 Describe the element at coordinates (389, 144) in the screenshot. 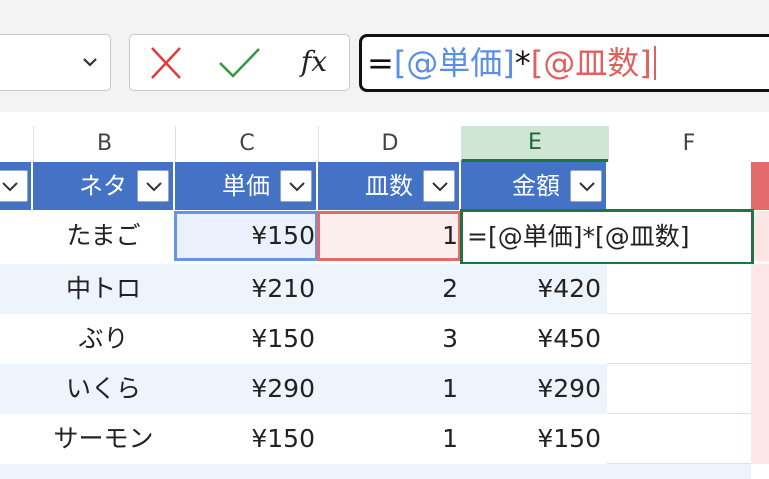

I see `column-header-d: D` at that location.